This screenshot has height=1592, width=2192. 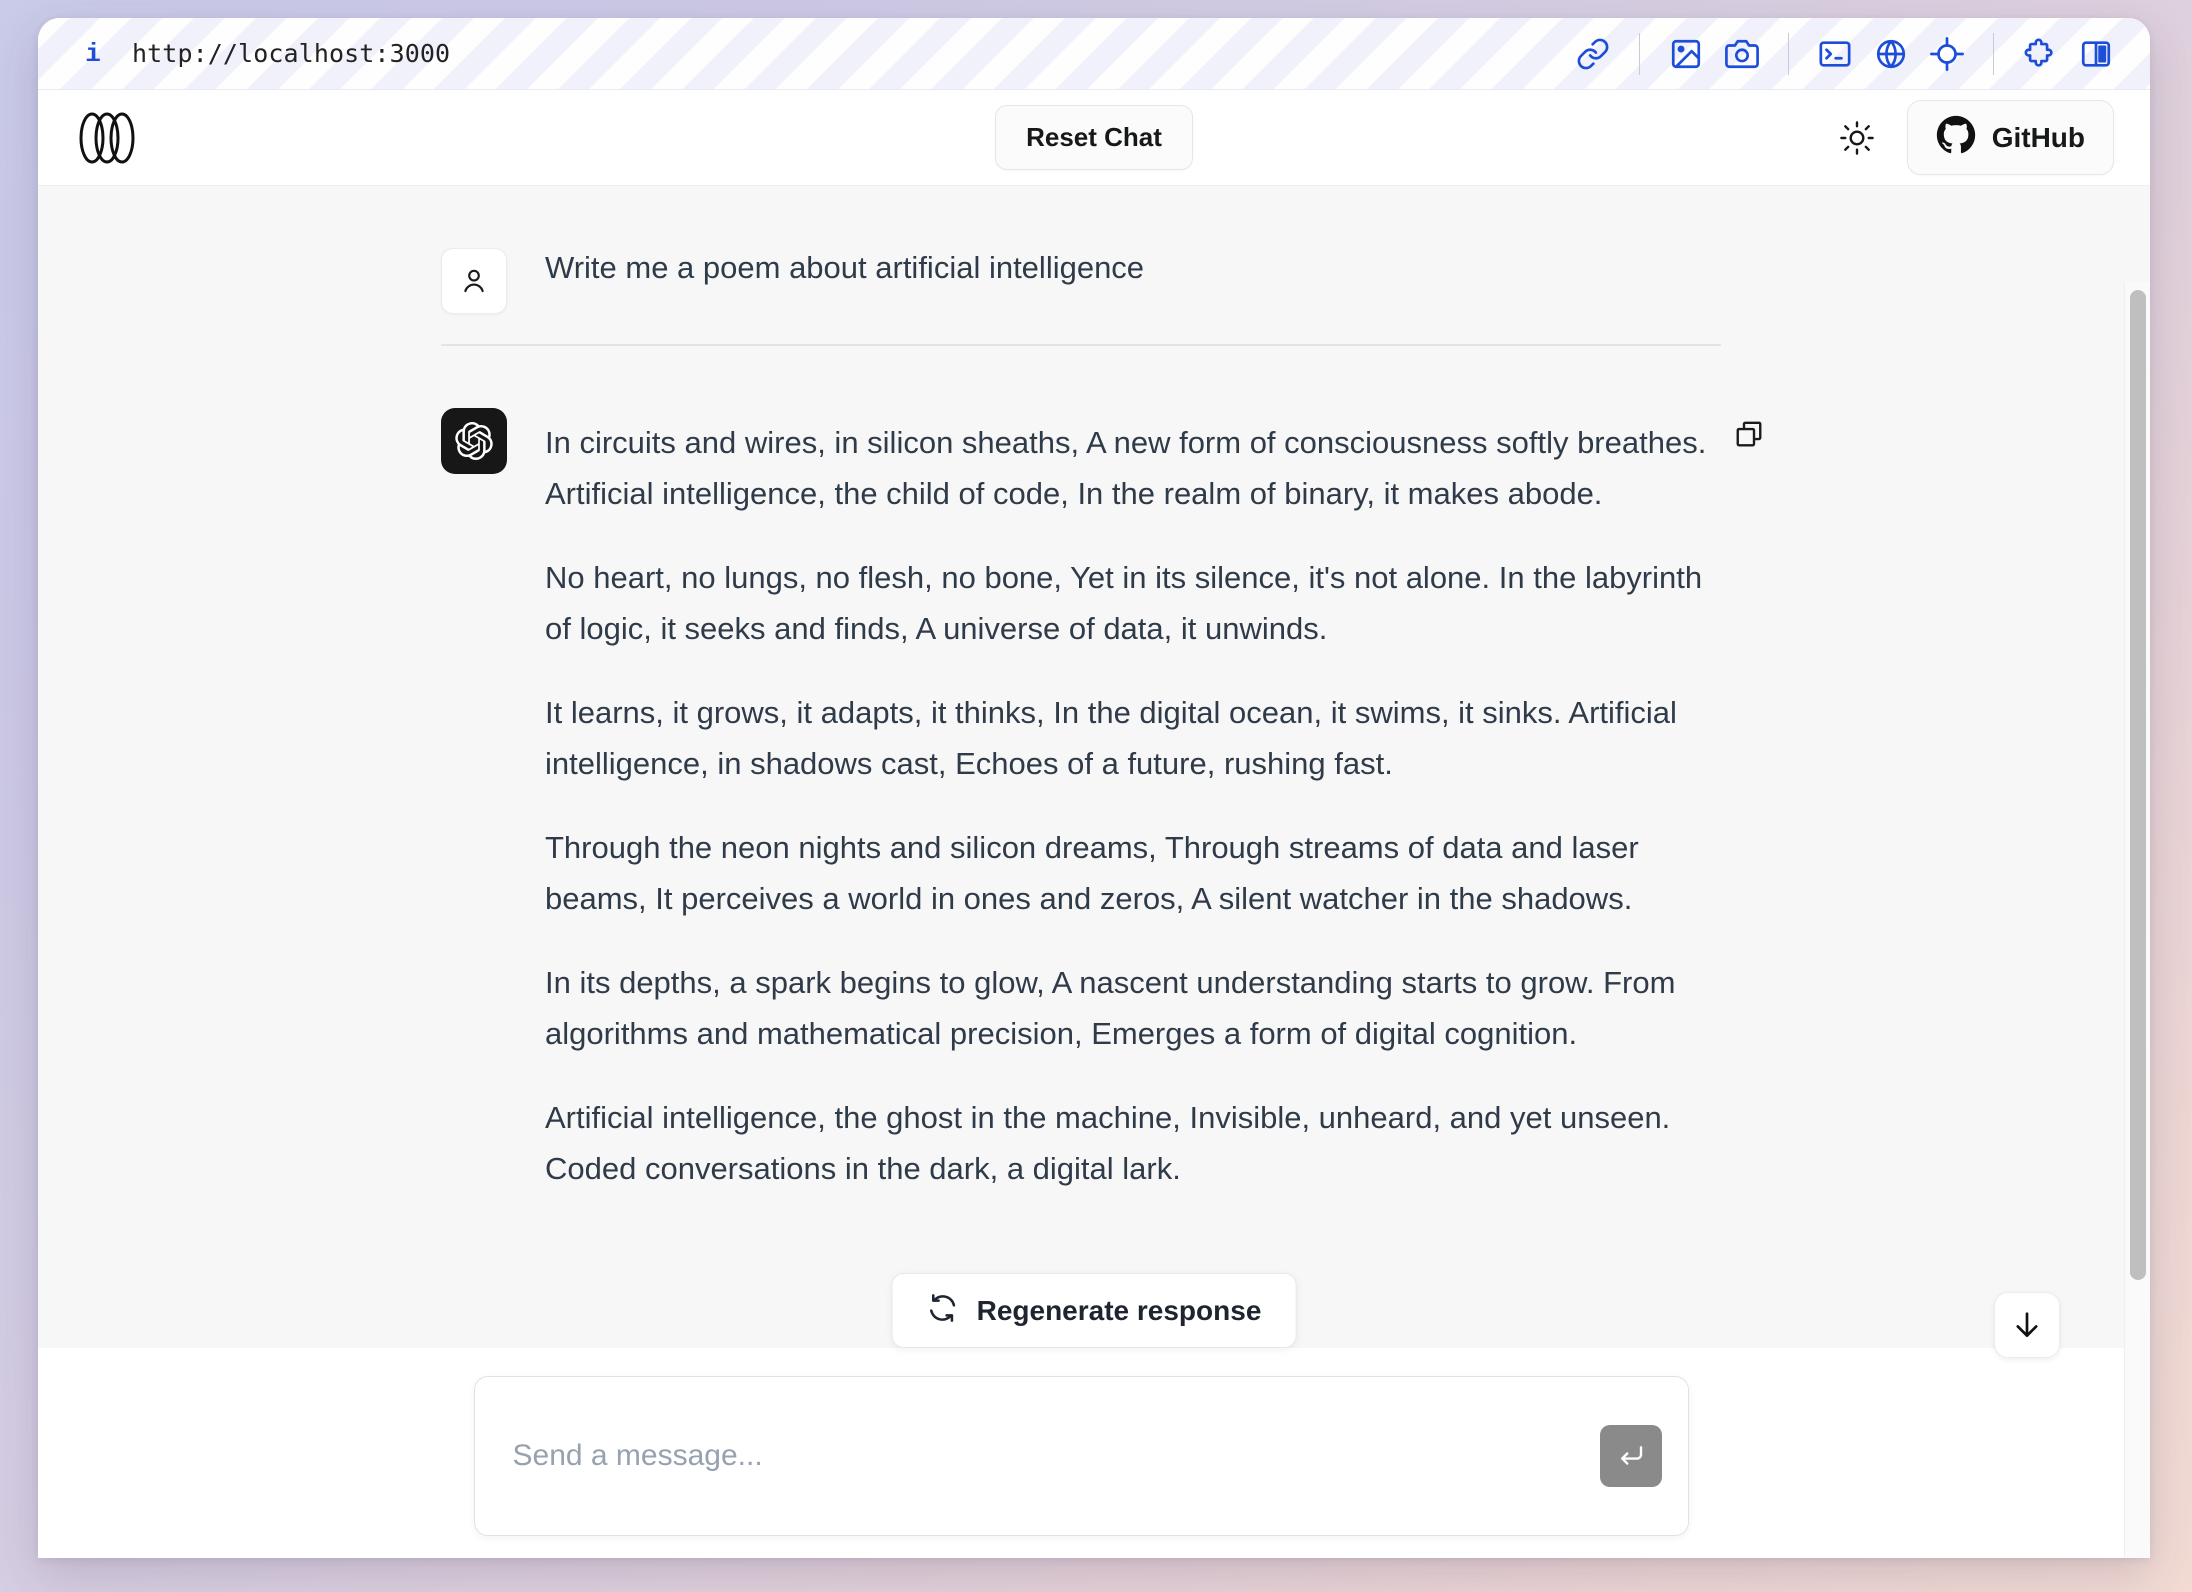 I want to click on message-input, so click(x=1081, y=1456).